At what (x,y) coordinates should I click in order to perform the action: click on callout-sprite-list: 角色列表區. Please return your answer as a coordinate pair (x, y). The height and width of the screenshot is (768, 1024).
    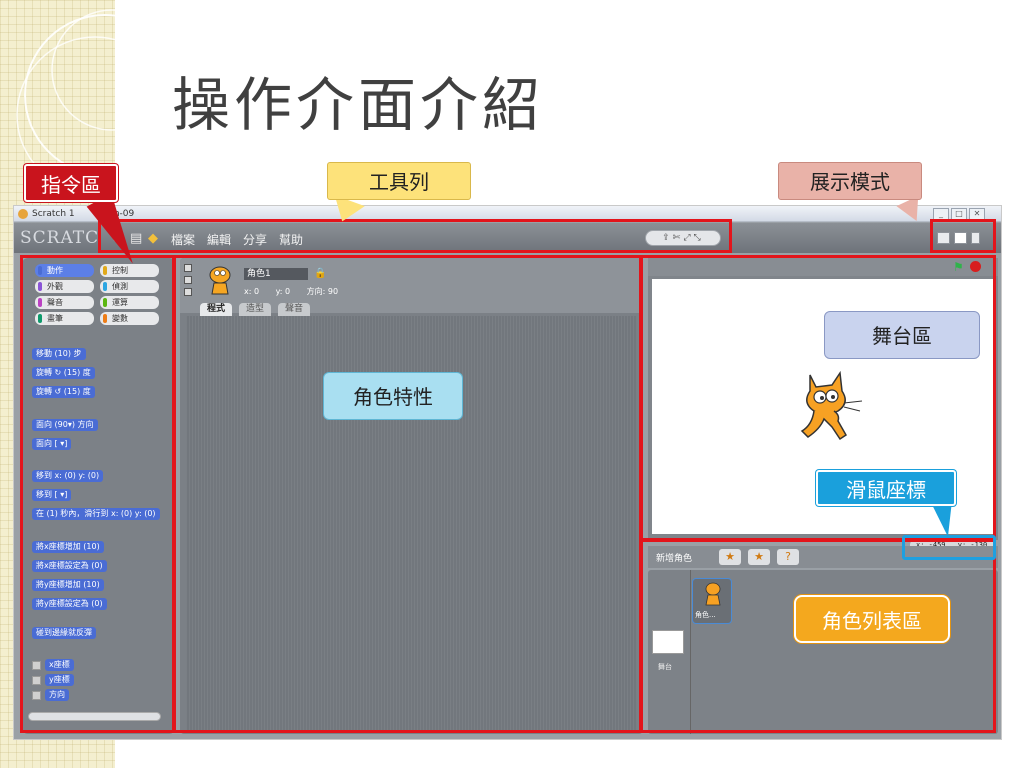
    Looking at the image, I should click on (872, 619).